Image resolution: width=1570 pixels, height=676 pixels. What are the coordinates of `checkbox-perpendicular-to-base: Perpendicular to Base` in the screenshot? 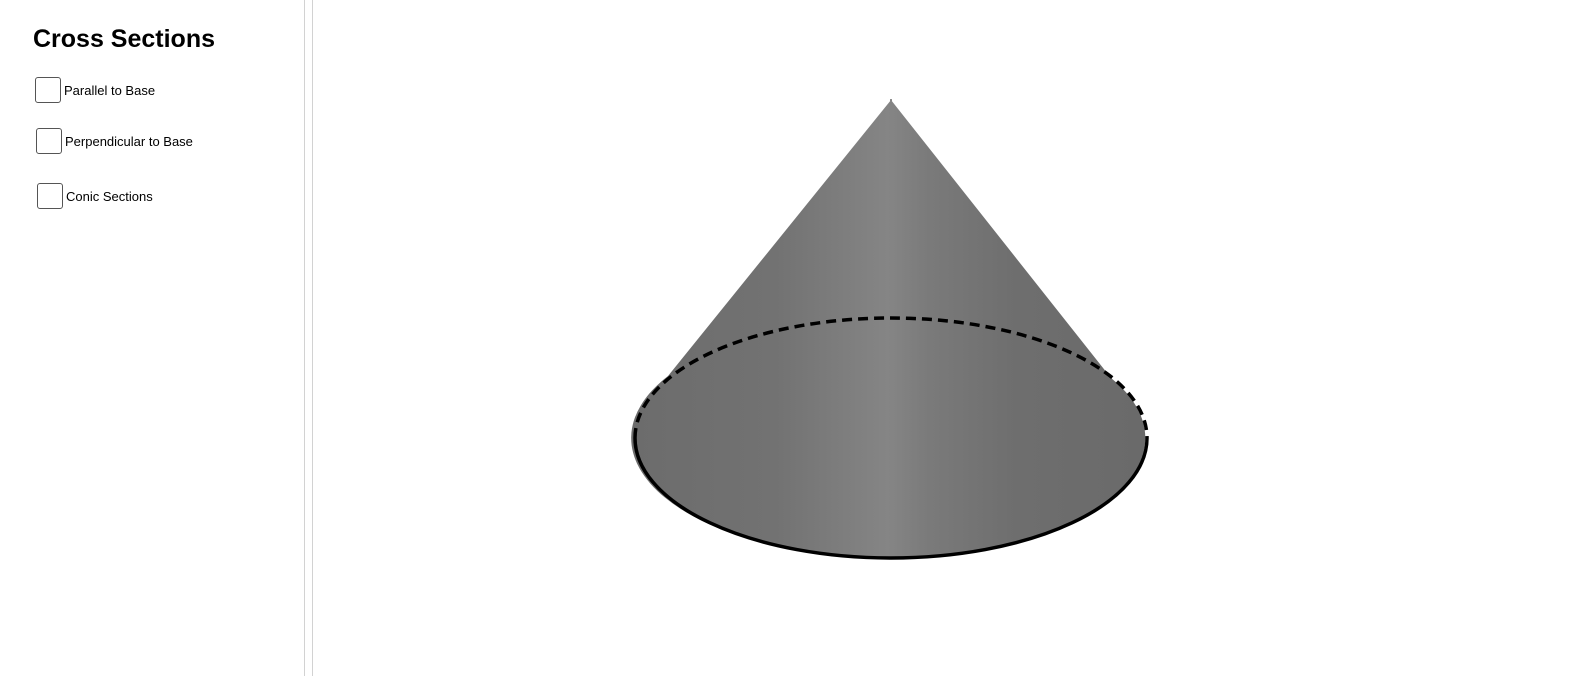 It's located at (114, 141).